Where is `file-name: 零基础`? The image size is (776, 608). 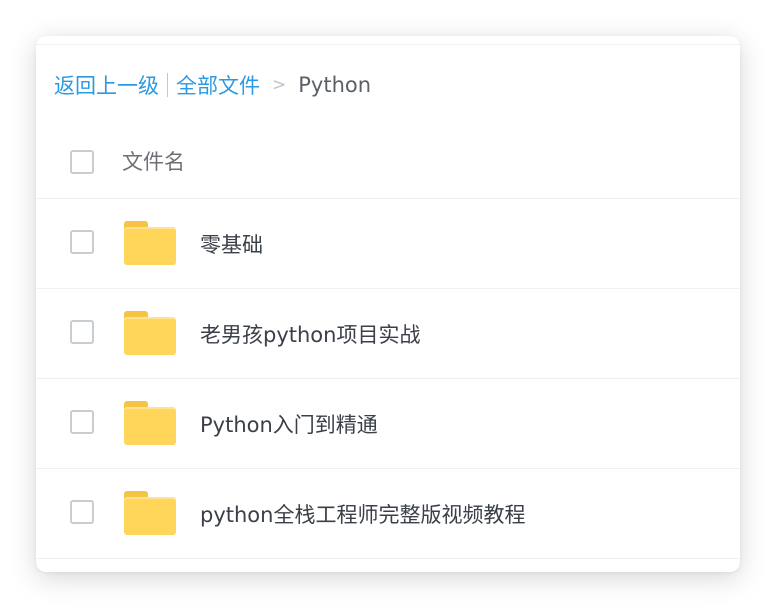
file-name: 零基础 is located at coordinates (231, 244).